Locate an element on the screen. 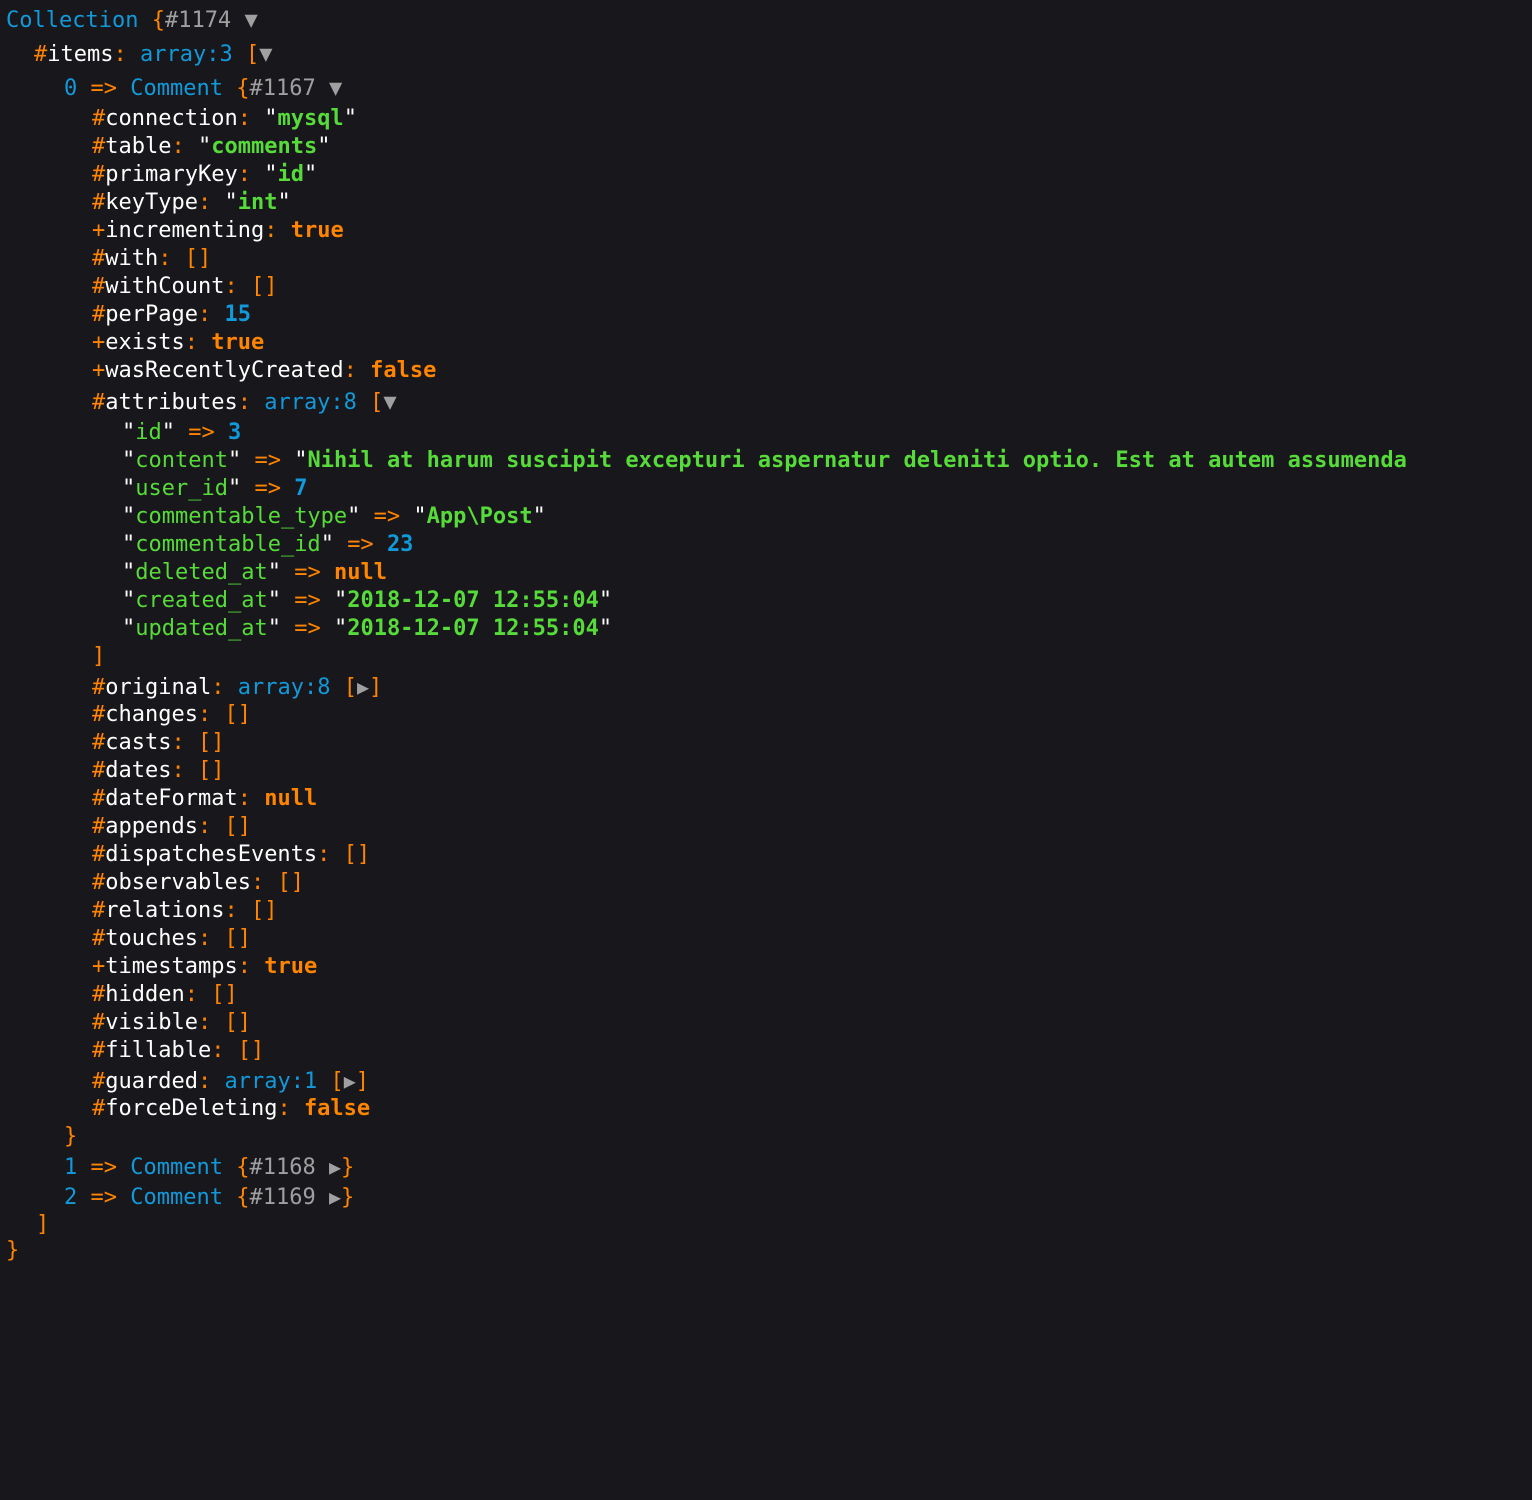 The image size is (1532, 1500). object-id: #1169 is located at coordinates (282, 1197).